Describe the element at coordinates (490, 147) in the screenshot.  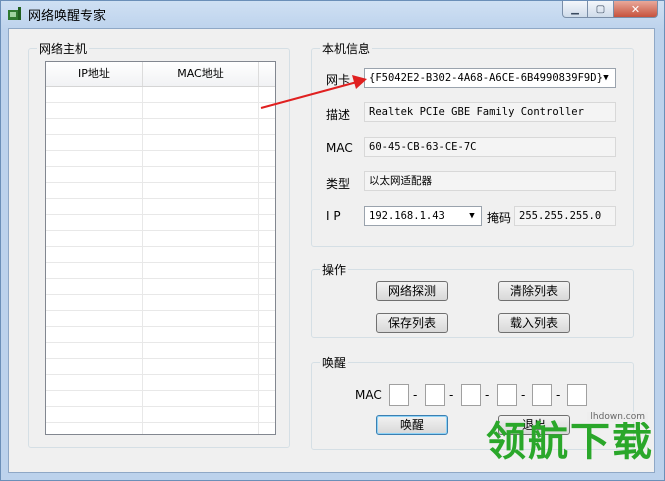
I see `mac-field: 60-45-CB-63-CE-7C` at that location.